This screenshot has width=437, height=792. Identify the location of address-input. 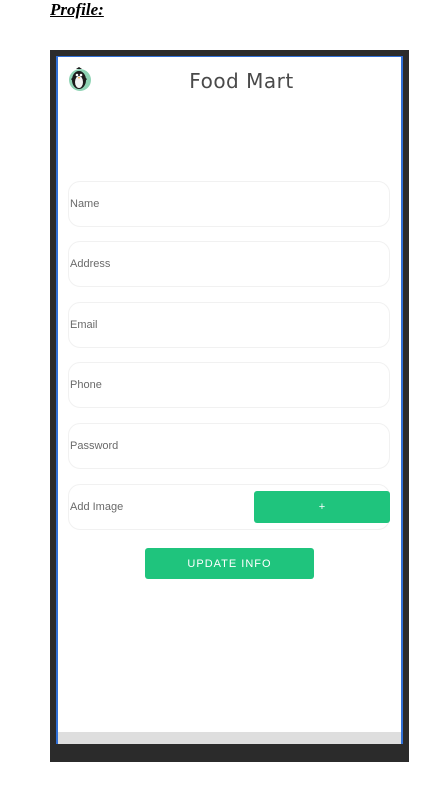
(229, 264).